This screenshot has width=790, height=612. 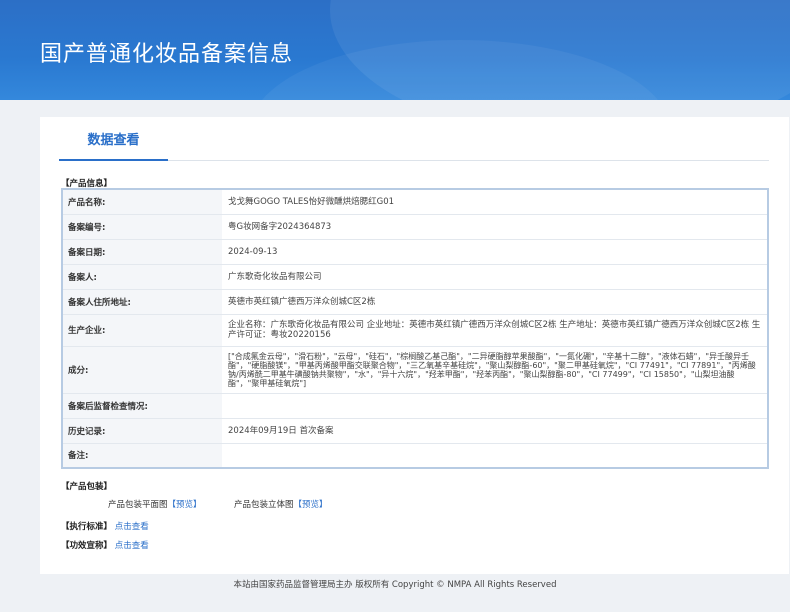 What do you see at coordinates (264, 505) in the screenshot?
I see `packaging-solid-label: 产品包装立体图` at bounding box center [264, 505].